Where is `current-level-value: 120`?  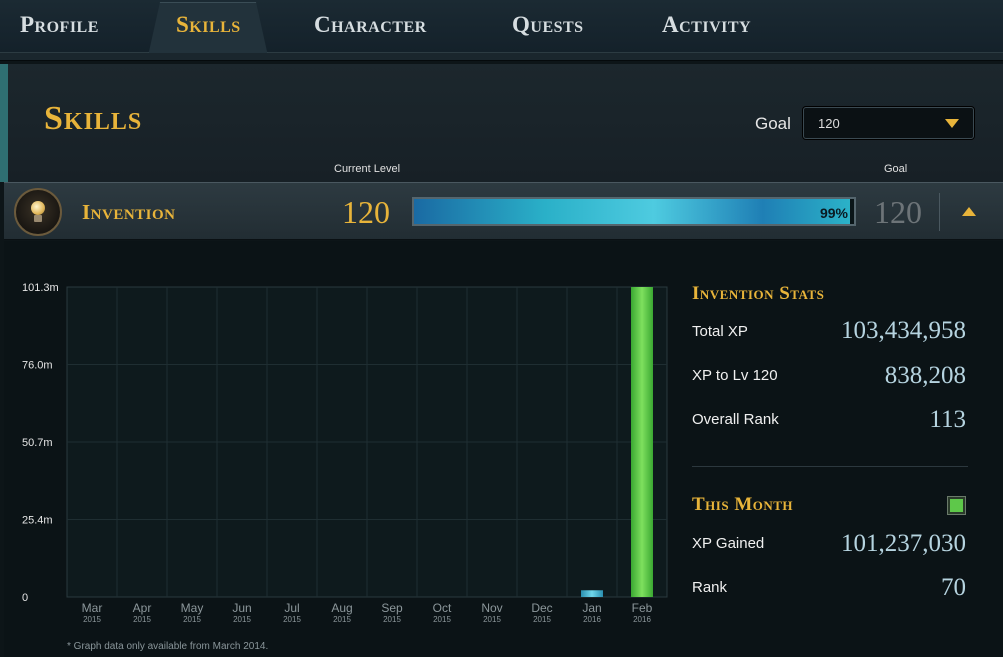 current-level-value: 120 is located at coordinates (366, 212).